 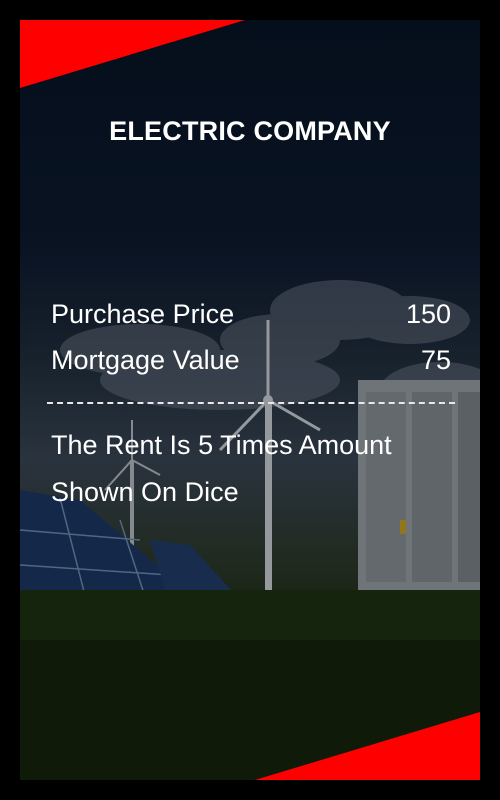 I want to click on purchase-price-value: 150, so click(x=428, y=314).